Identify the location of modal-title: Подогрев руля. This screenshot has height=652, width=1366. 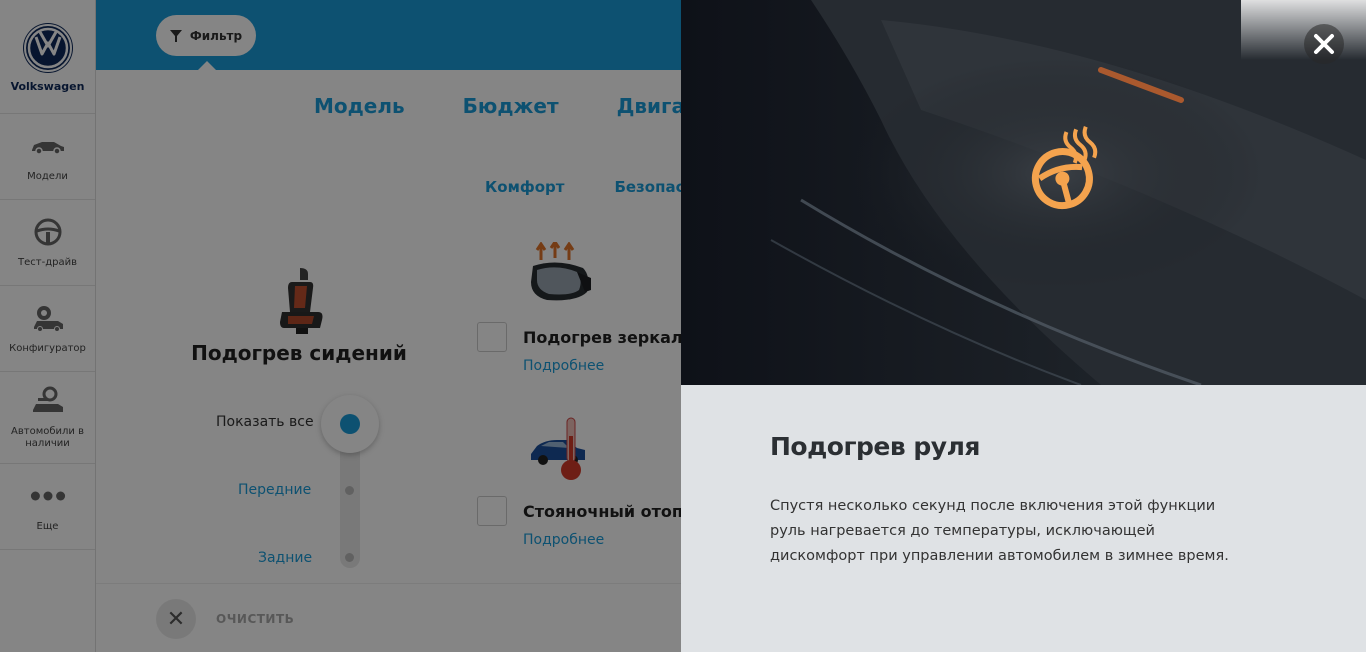
(875, 446).